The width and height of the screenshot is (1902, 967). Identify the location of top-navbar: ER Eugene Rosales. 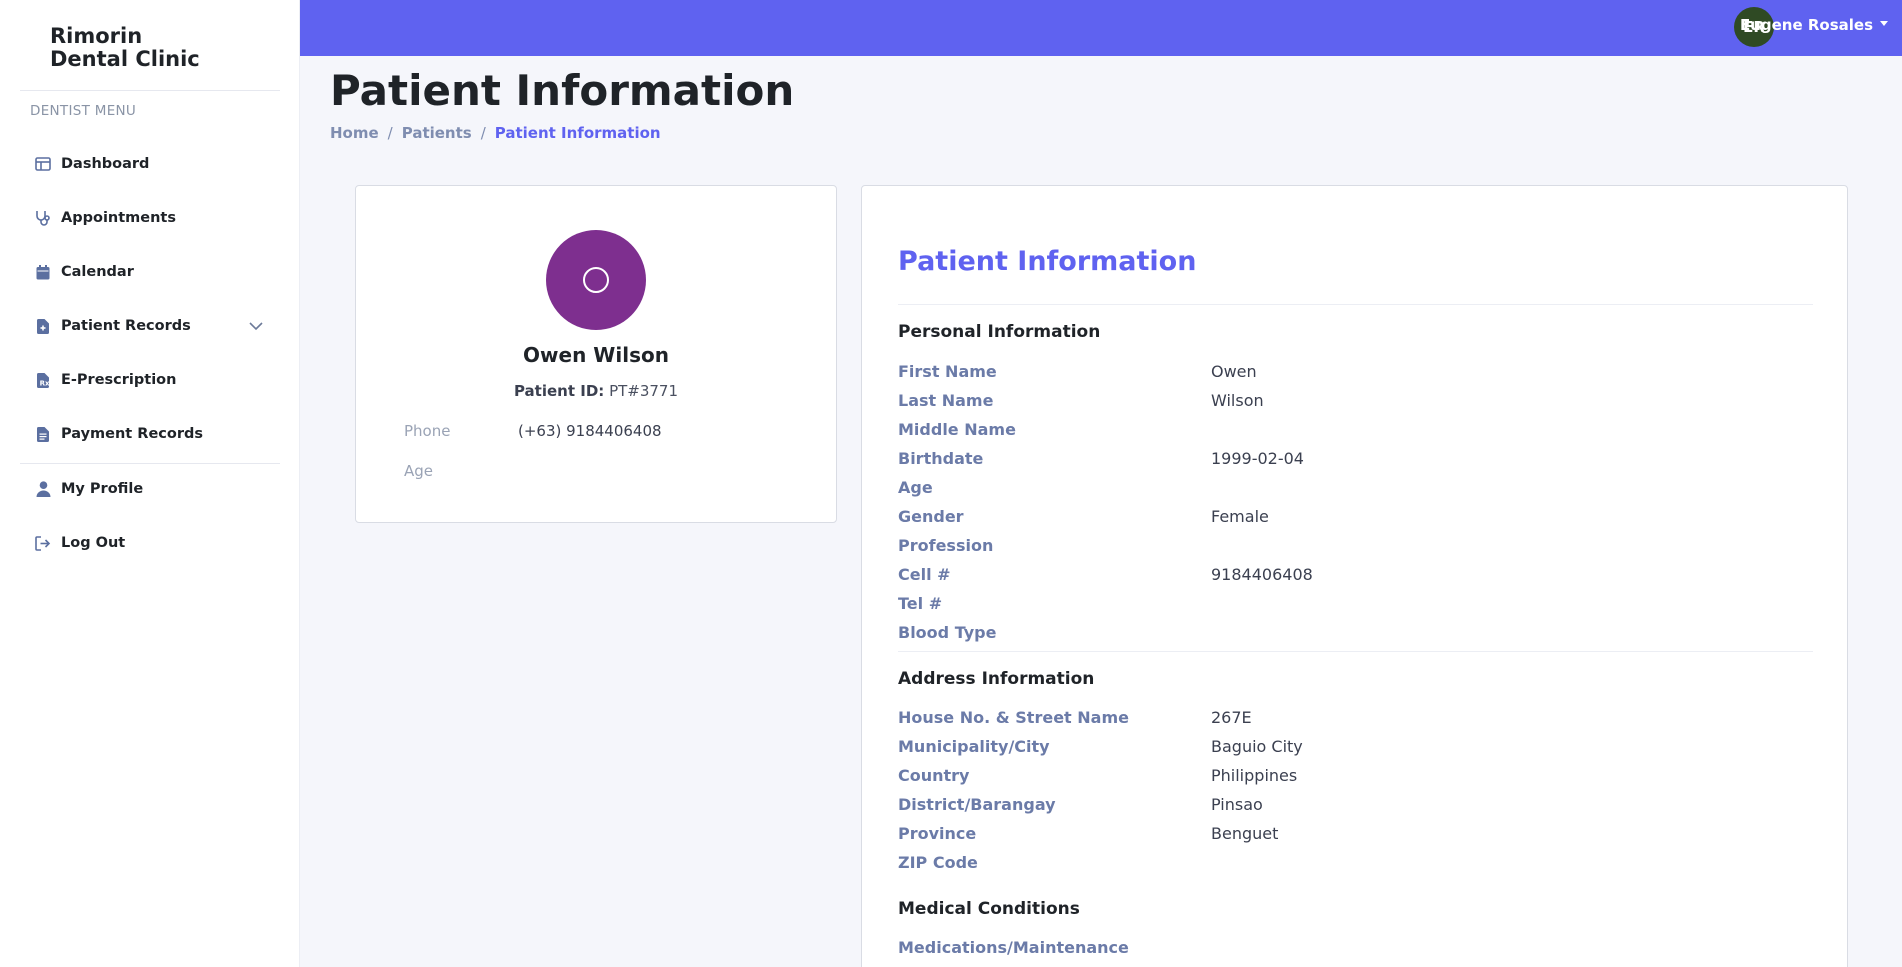
(1101, 28).